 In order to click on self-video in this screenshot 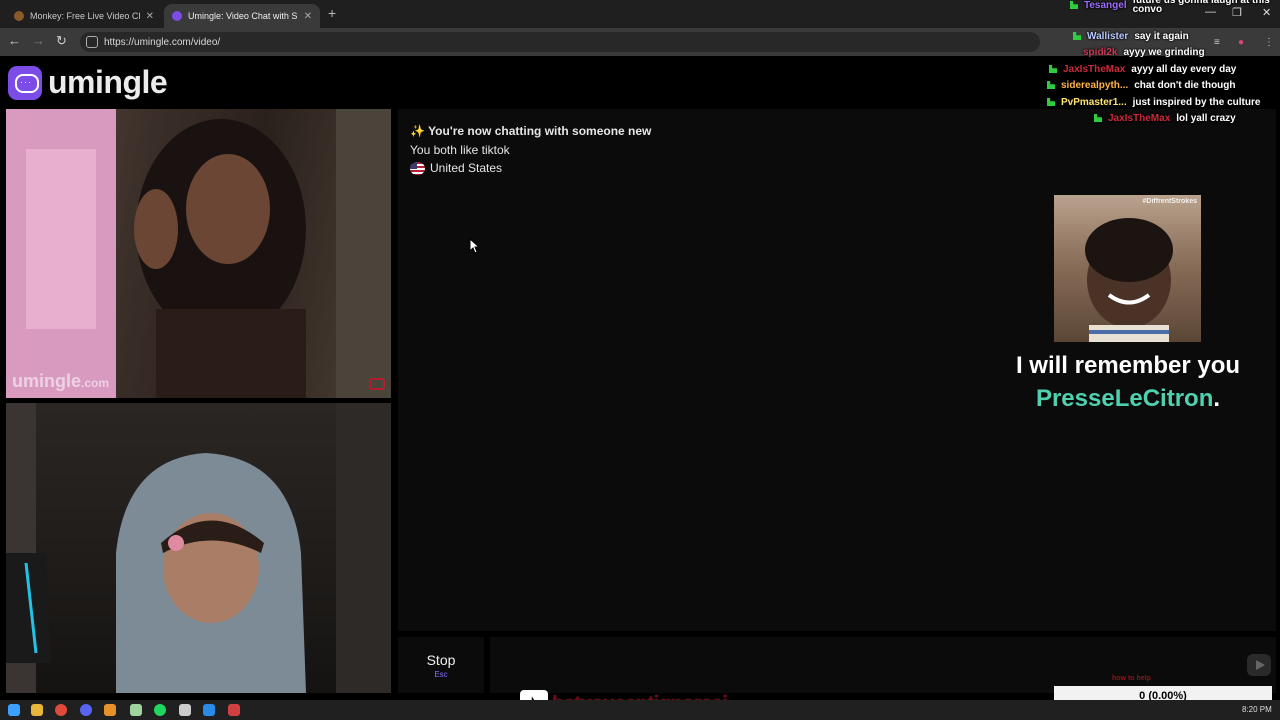, I will do `click(198, 548)`.